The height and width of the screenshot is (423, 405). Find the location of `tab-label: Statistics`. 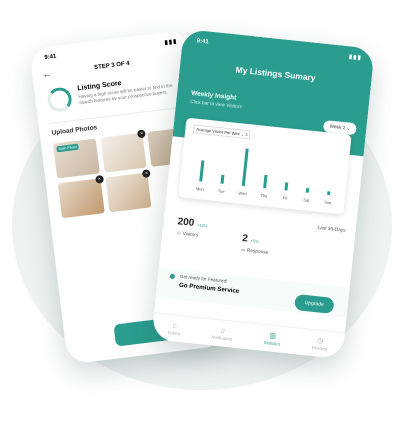

tab-label: Statistics is located at coordinates (272, 343).